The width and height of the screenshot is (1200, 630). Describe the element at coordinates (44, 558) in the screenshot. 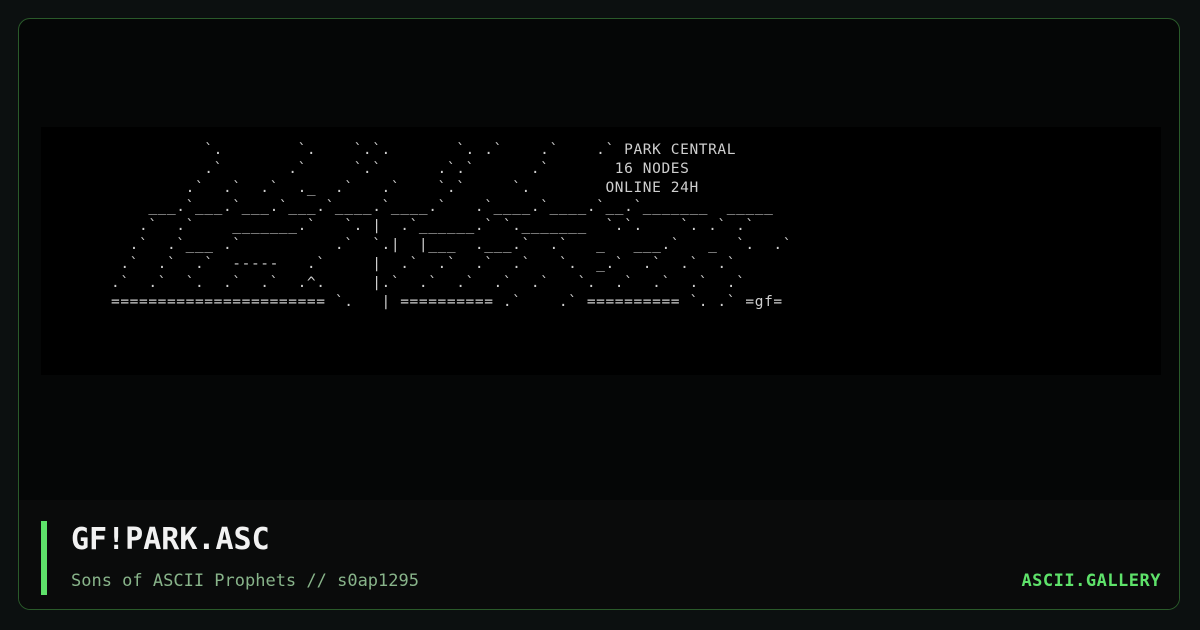

I see `accent-bar` at that location.